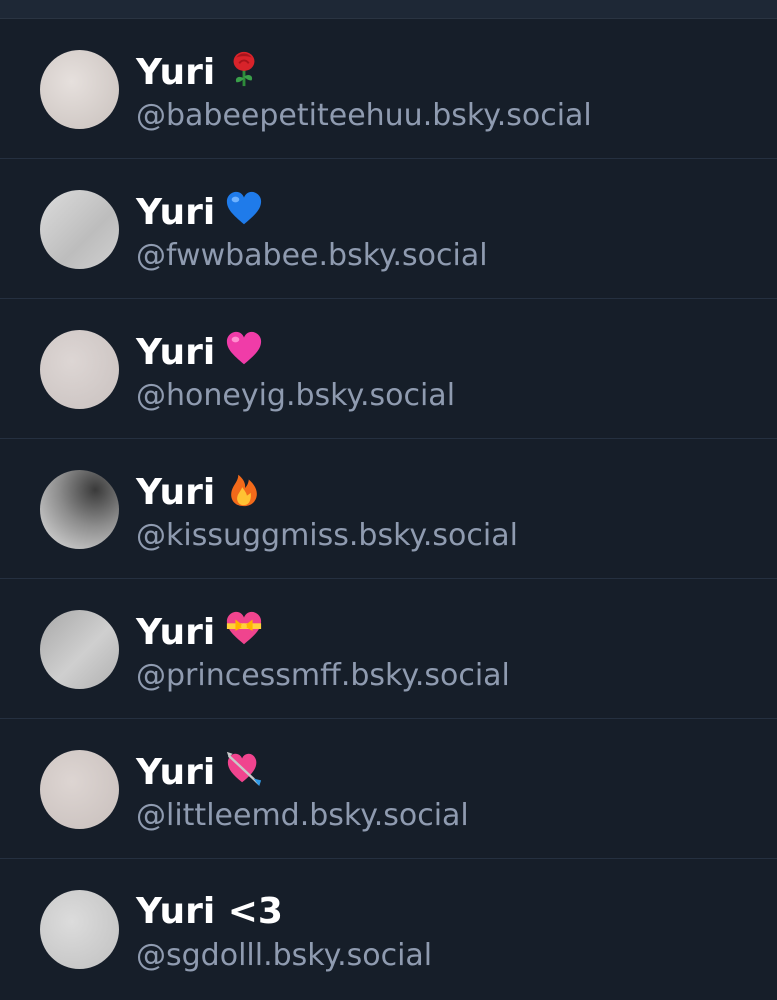 This screenshot has width=777, height=1000. Describe the element at coordinates (244, 628) in the screenshot. I see `heart-with-ribbon-icon` at that location.